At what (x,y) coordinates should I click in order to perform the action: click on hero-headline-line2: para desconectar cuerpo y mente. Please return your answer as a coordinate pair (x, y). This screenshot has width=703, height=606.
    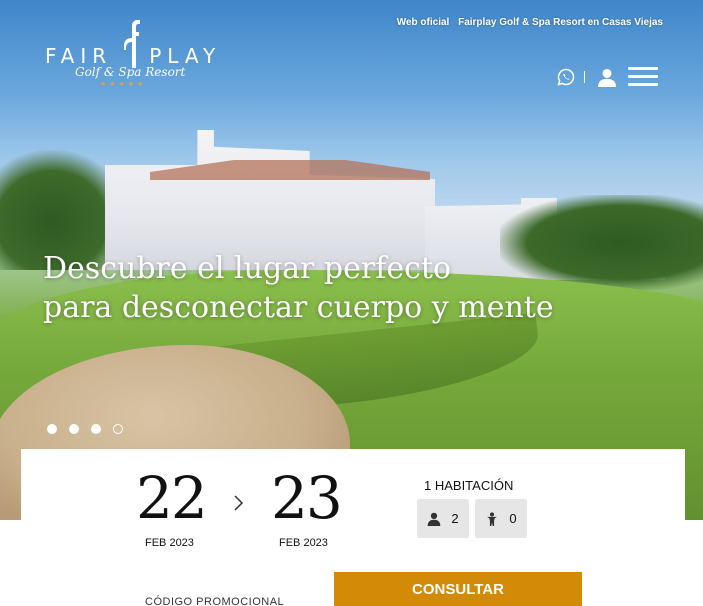
    Looking at the image, I should click on (298, 307).